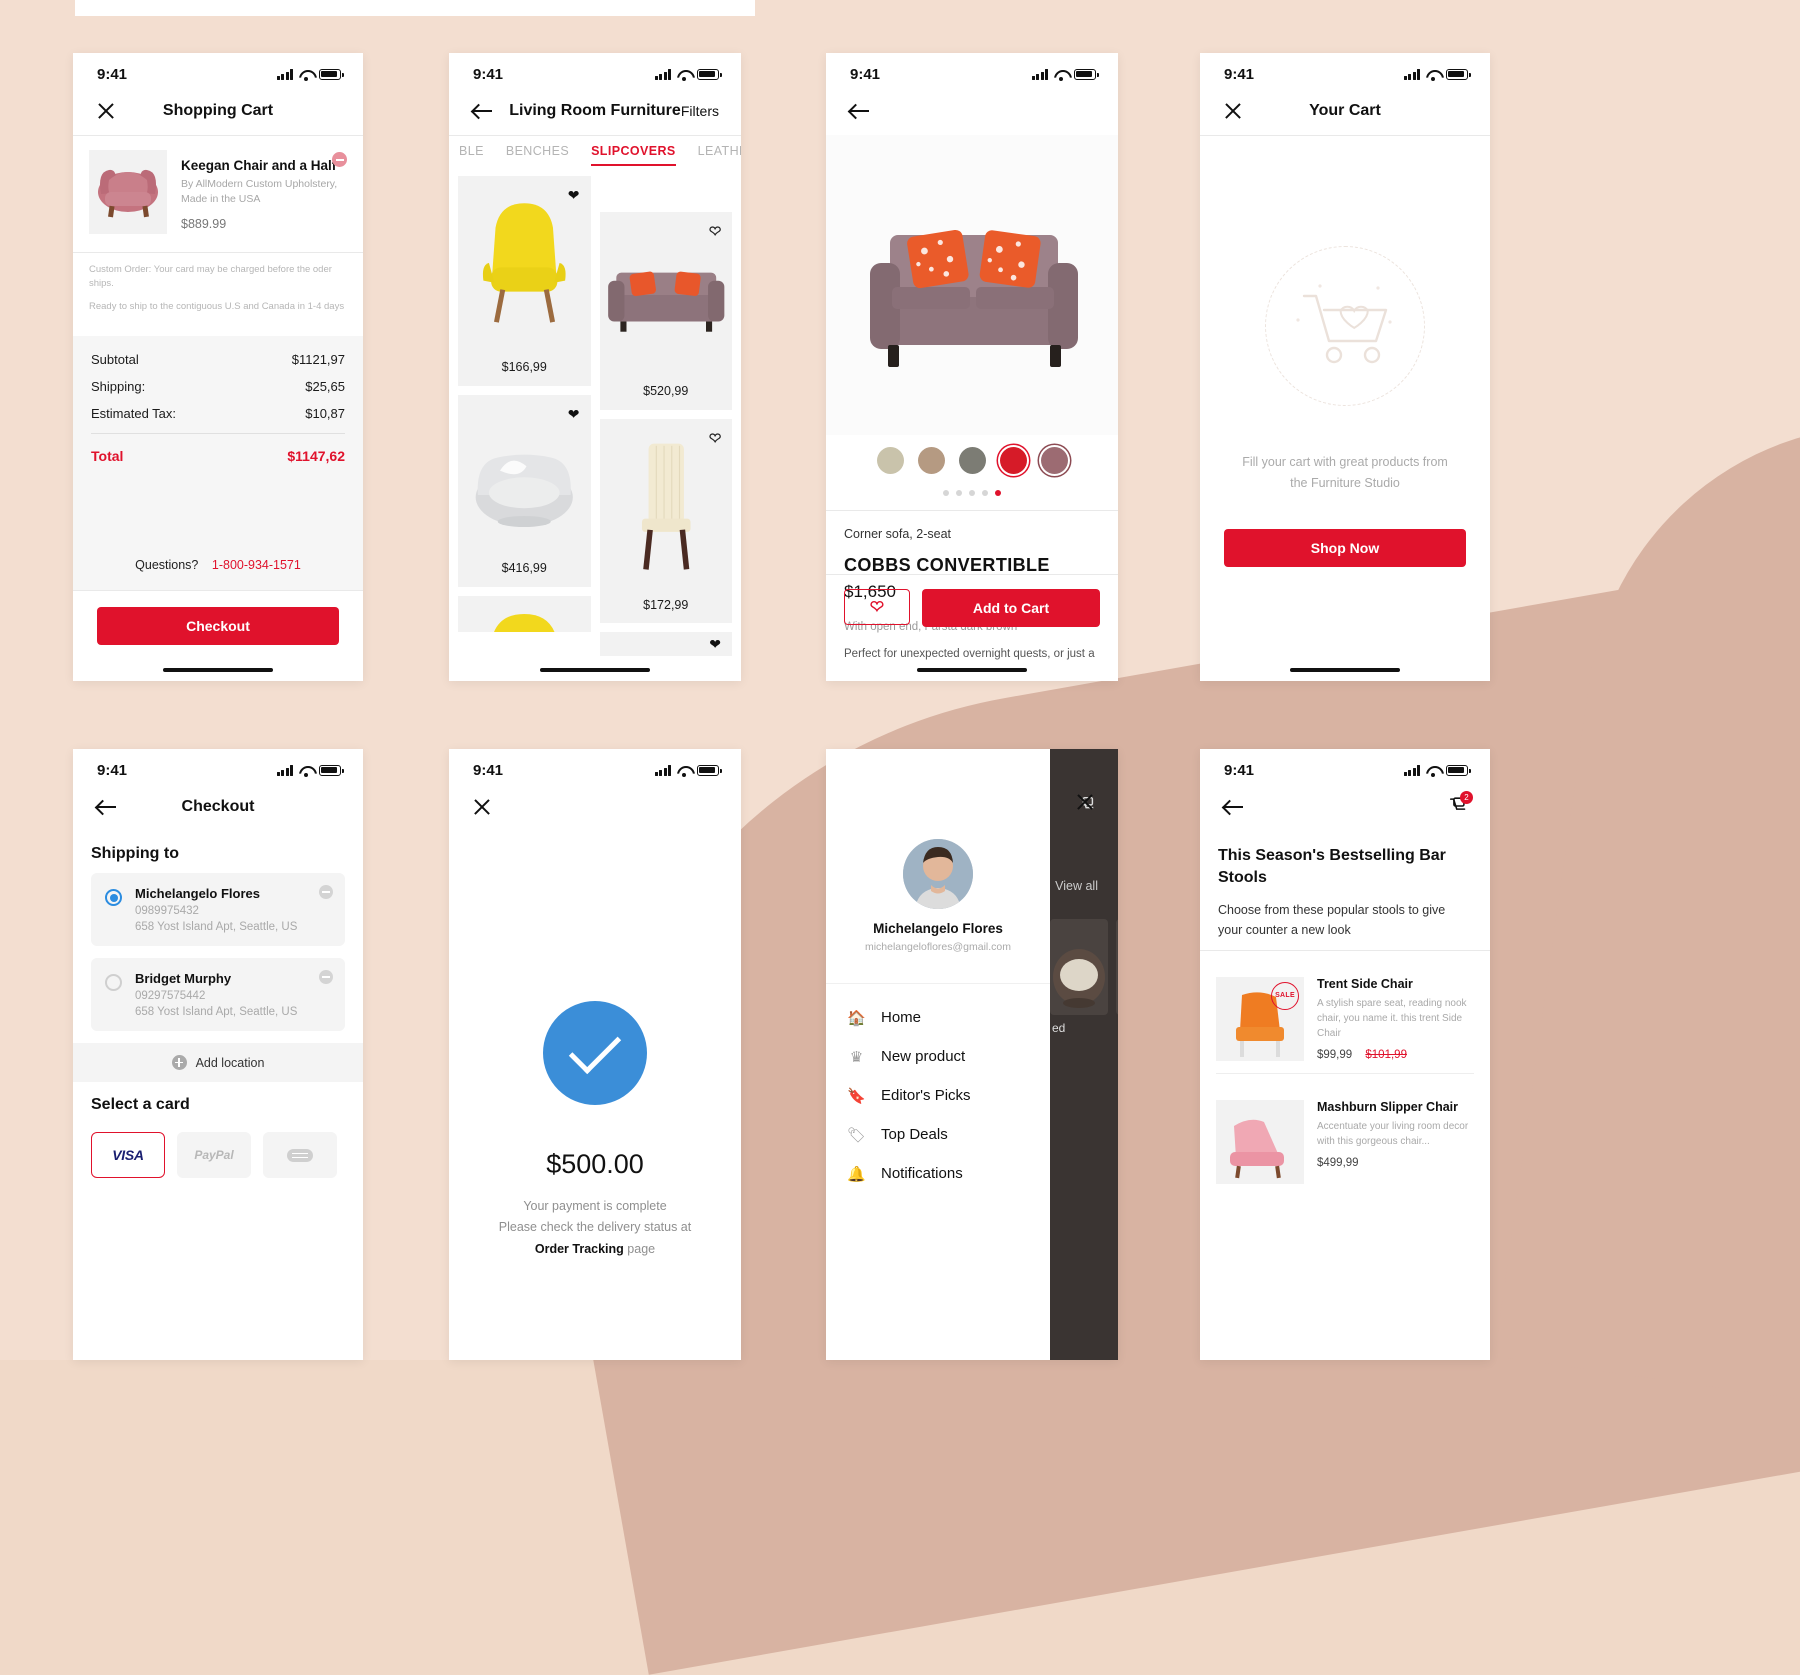 This screenshot has height=1675, width=1800. What do you see at coordinates (972, 285) in the screenshot?
I see `product-hero-image` at bounding box center [972, 285].